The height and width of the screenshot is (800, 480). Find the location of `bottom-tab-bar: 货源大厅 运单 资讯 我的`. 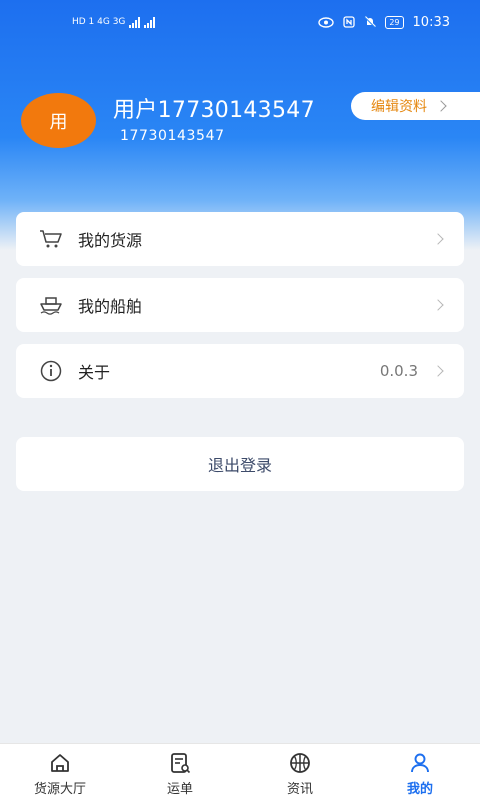

bottom-tab-bar: 货源大厅 运单 资讯 我的 is located at coordinates (240, 771).